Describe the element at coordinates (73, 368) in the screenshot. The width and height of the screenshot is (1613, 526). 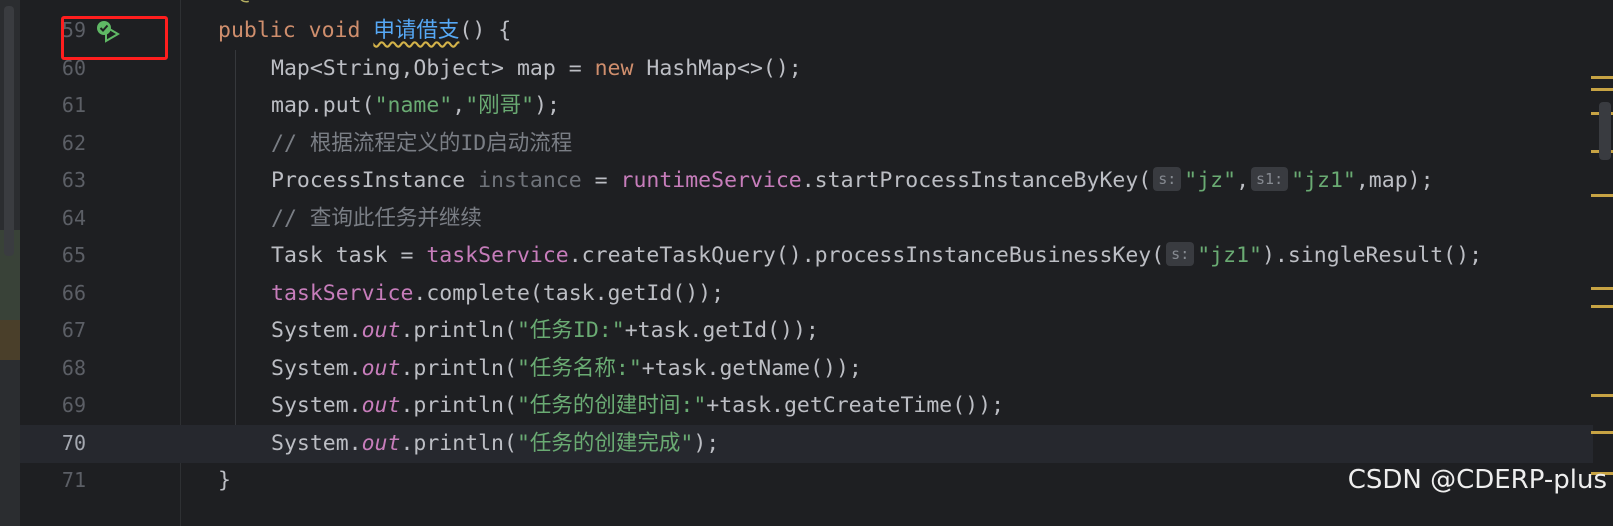
I see `line-number: 68` at that location.